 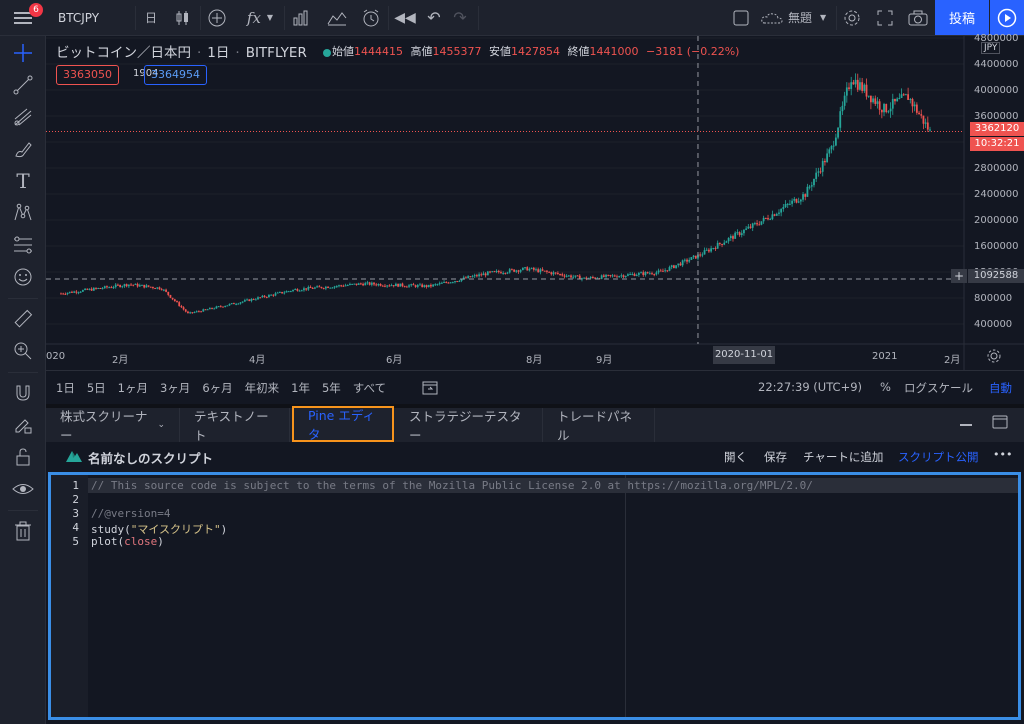 What do you see at coordinates (1000, 388) in the screenshot?
I see `auto-scale-toggle: 自動` at bounding box center [1000, 388].